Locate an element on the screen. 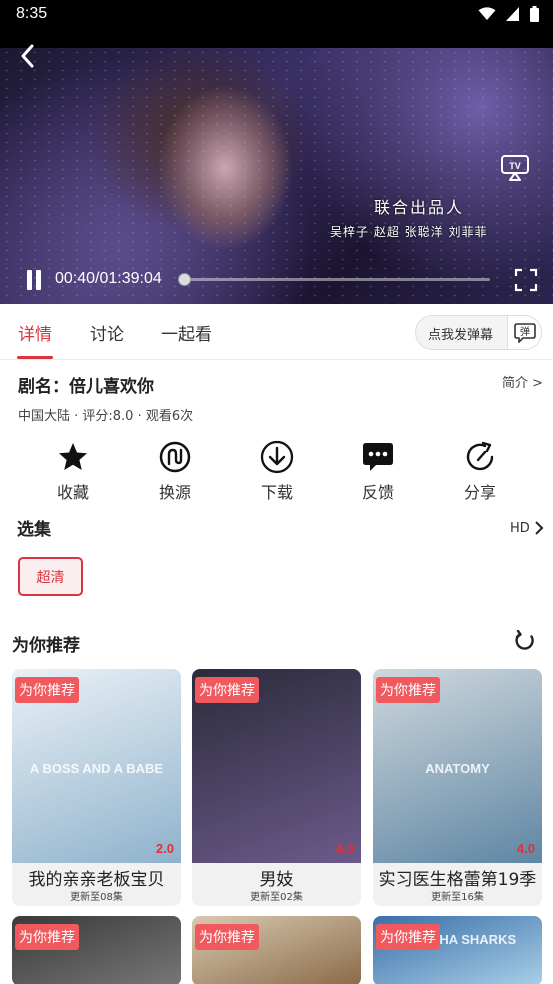 The height and width of the screenshot is (984, 553). card-update-status: 更新至08集 is located at coordinates (96, 897).